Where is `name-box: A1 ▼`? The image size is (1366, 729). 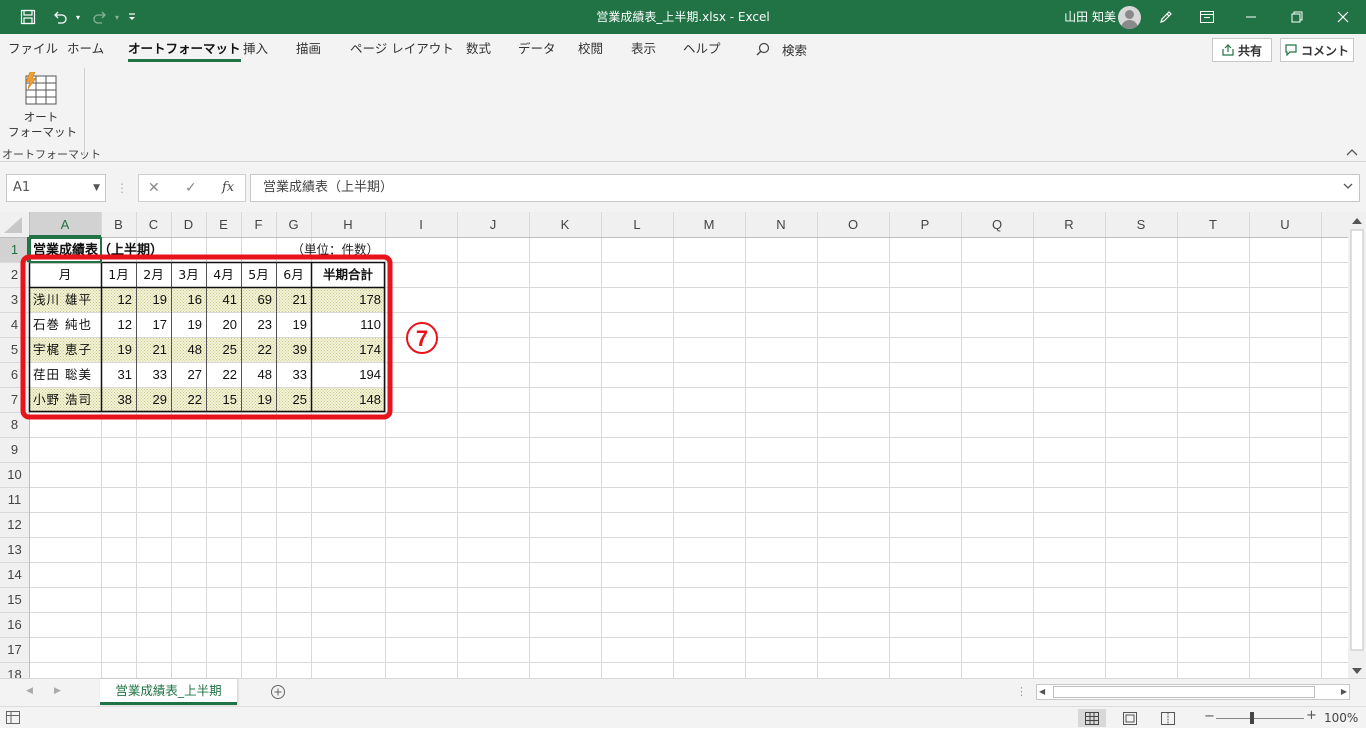 name-box: A1 ▼ is located at coordinates (56, 188).